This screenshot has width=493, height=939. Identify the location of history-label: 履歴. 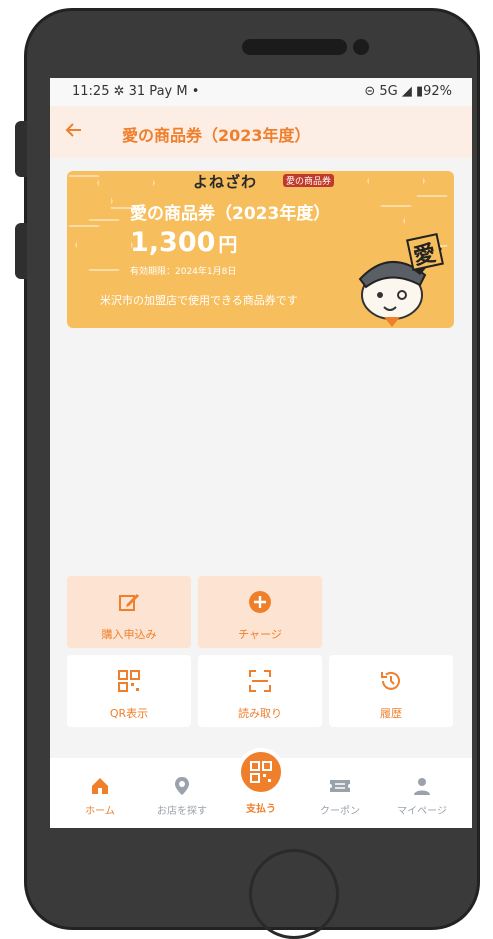
(391, 713).